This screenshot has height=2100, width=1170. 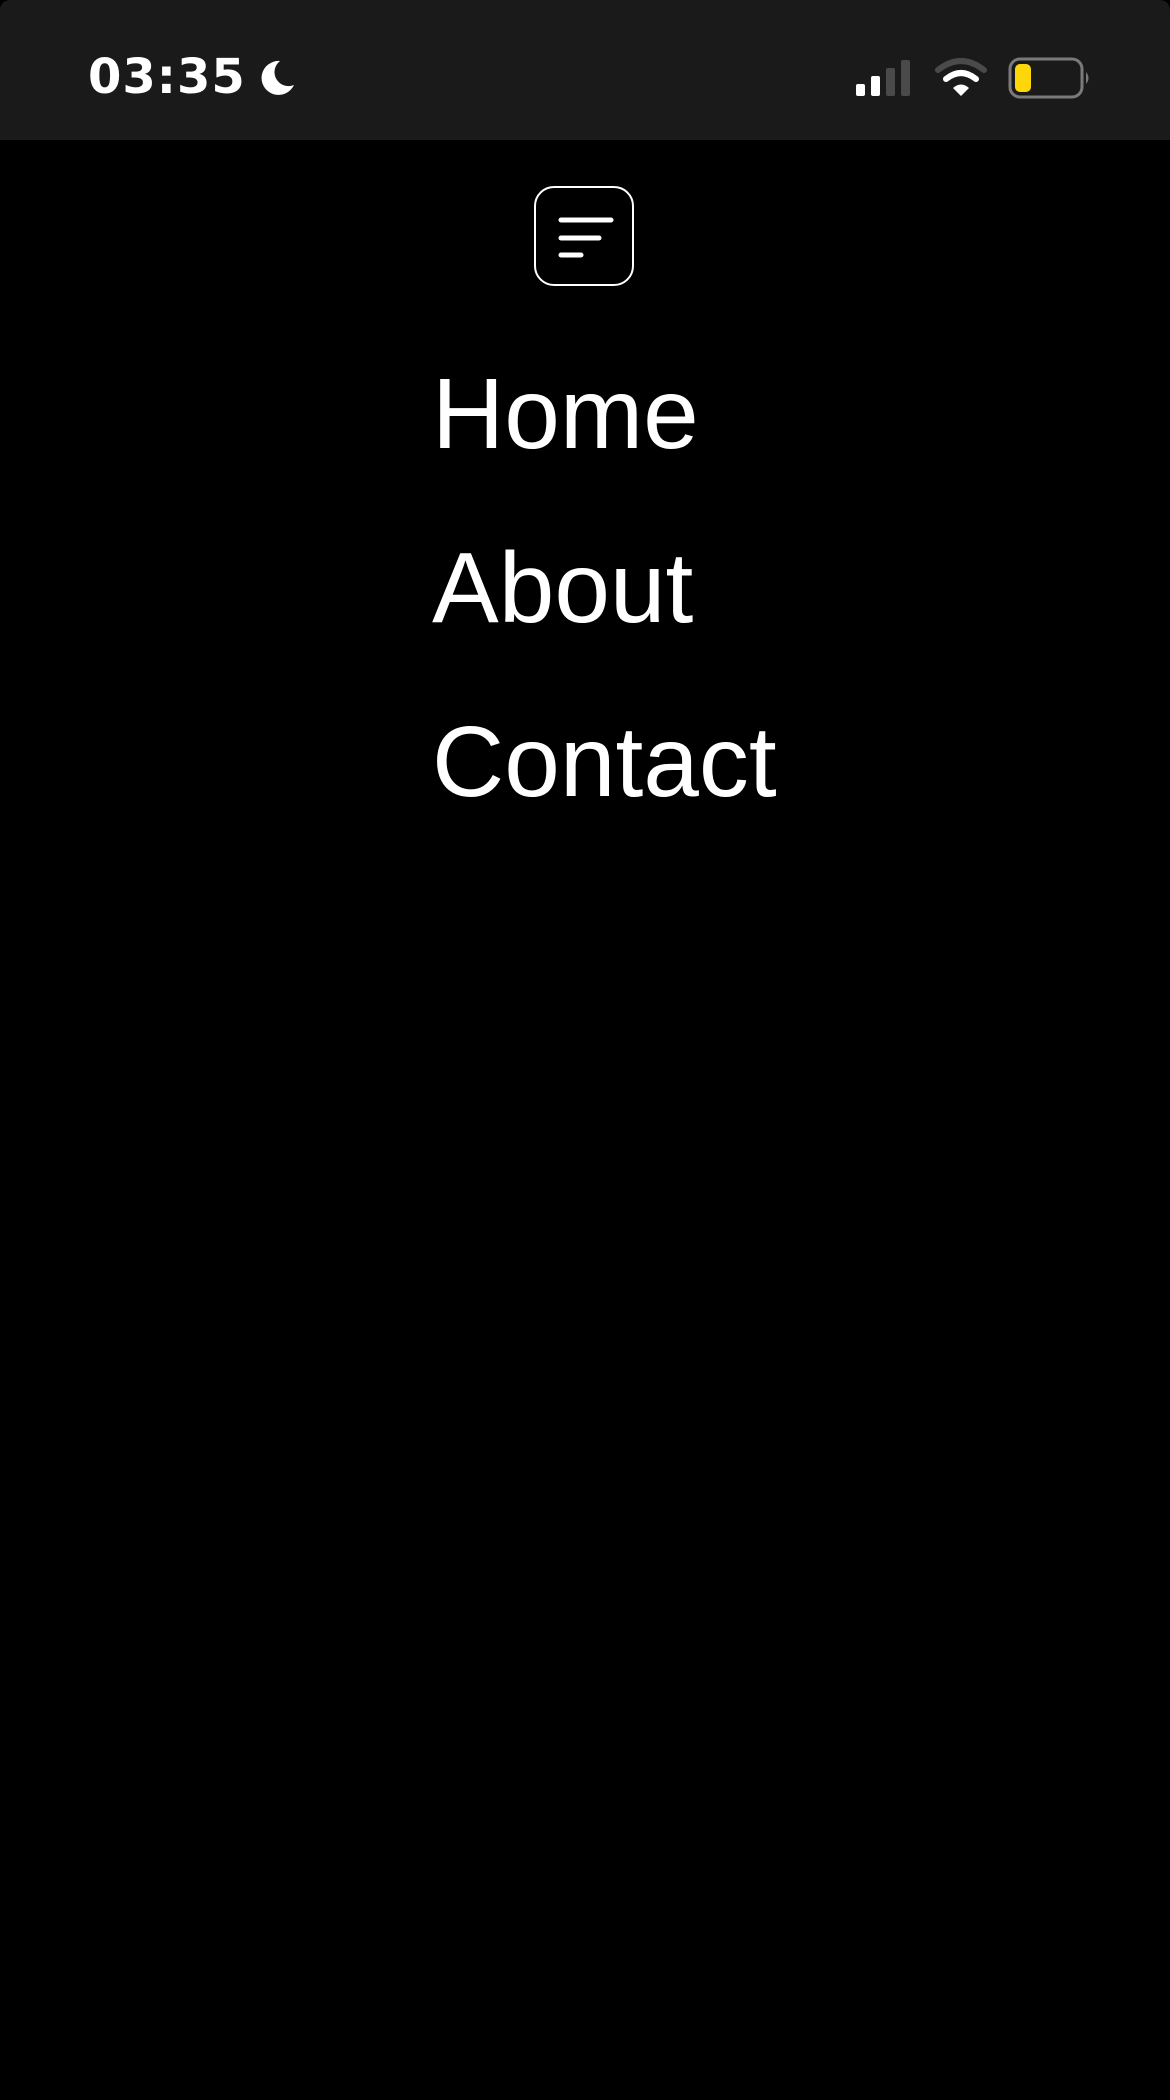 I want to click on menu-toggle-button, so click(x=584, y=236).